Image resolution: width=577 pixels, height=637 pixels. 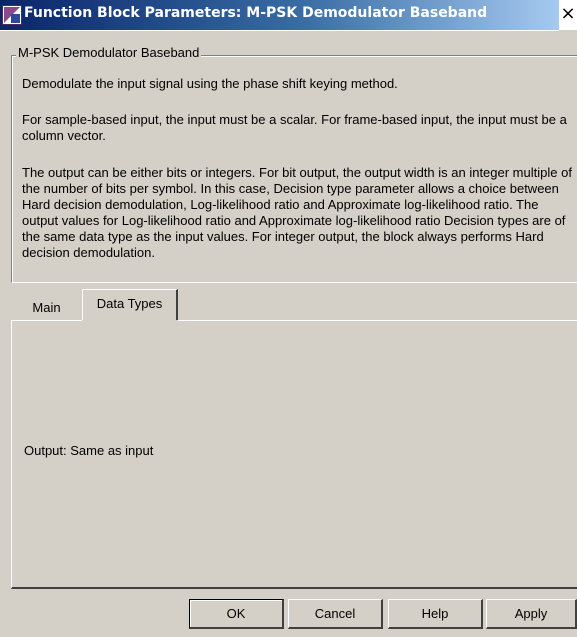 I want to click on help-button: Help, so click(x=435, y=614).